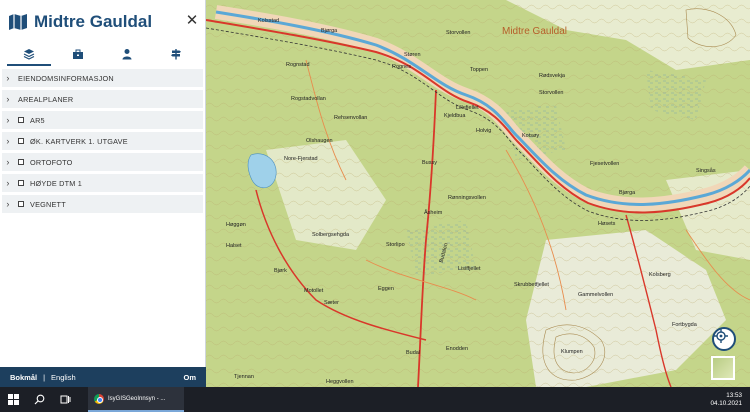  What do you see at coordinates (93, 21) in the screenshot?
I see `app-title: Midtre Gauldal` at bounding box center [93, 21].